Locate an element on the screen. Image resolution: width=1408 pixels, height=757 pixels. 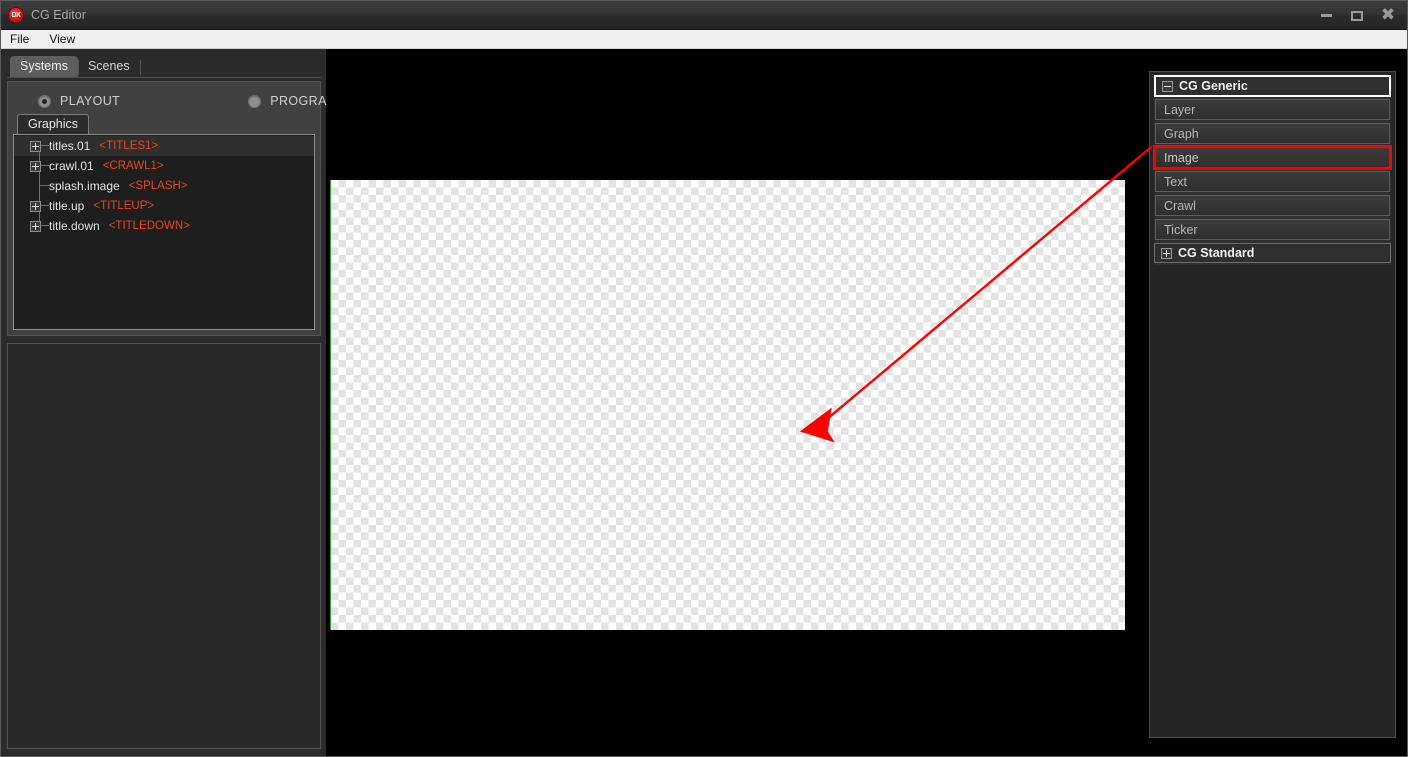
tab-graphics-label: Graphics is located at coordinates (53, 124).